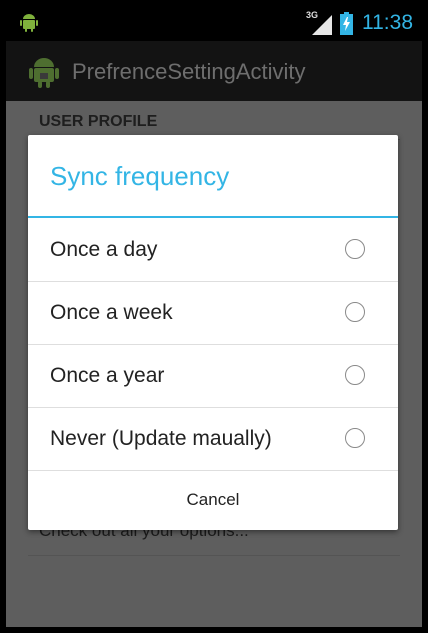 This screenshot has height=633, width=428. Describe the element at coordinates (98, 121) in the screenshot. I see `preference-category-header: USER PROFILE` at that location.